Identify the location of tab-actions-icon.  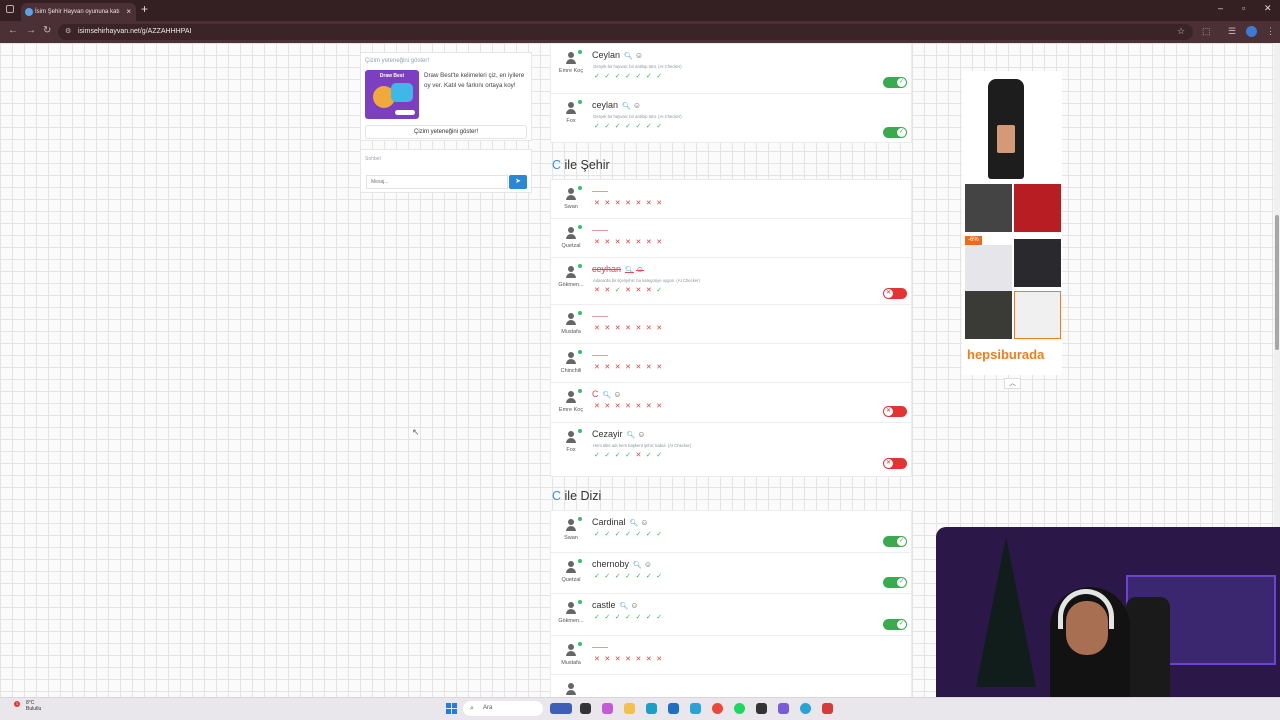
(10, 9).